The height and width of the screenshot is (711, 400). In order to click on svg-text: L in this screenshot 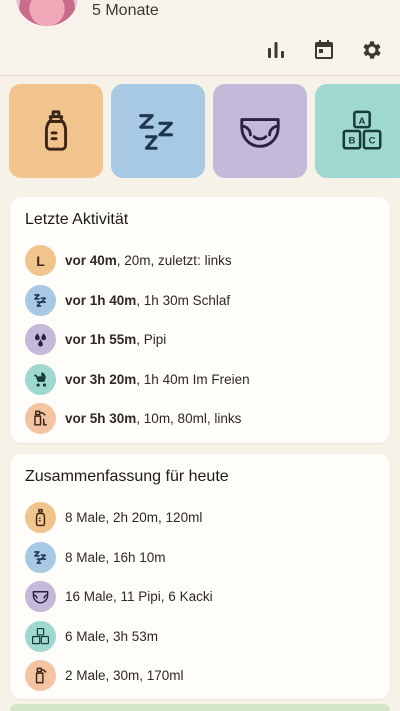, I will do `click(45, 424)`.